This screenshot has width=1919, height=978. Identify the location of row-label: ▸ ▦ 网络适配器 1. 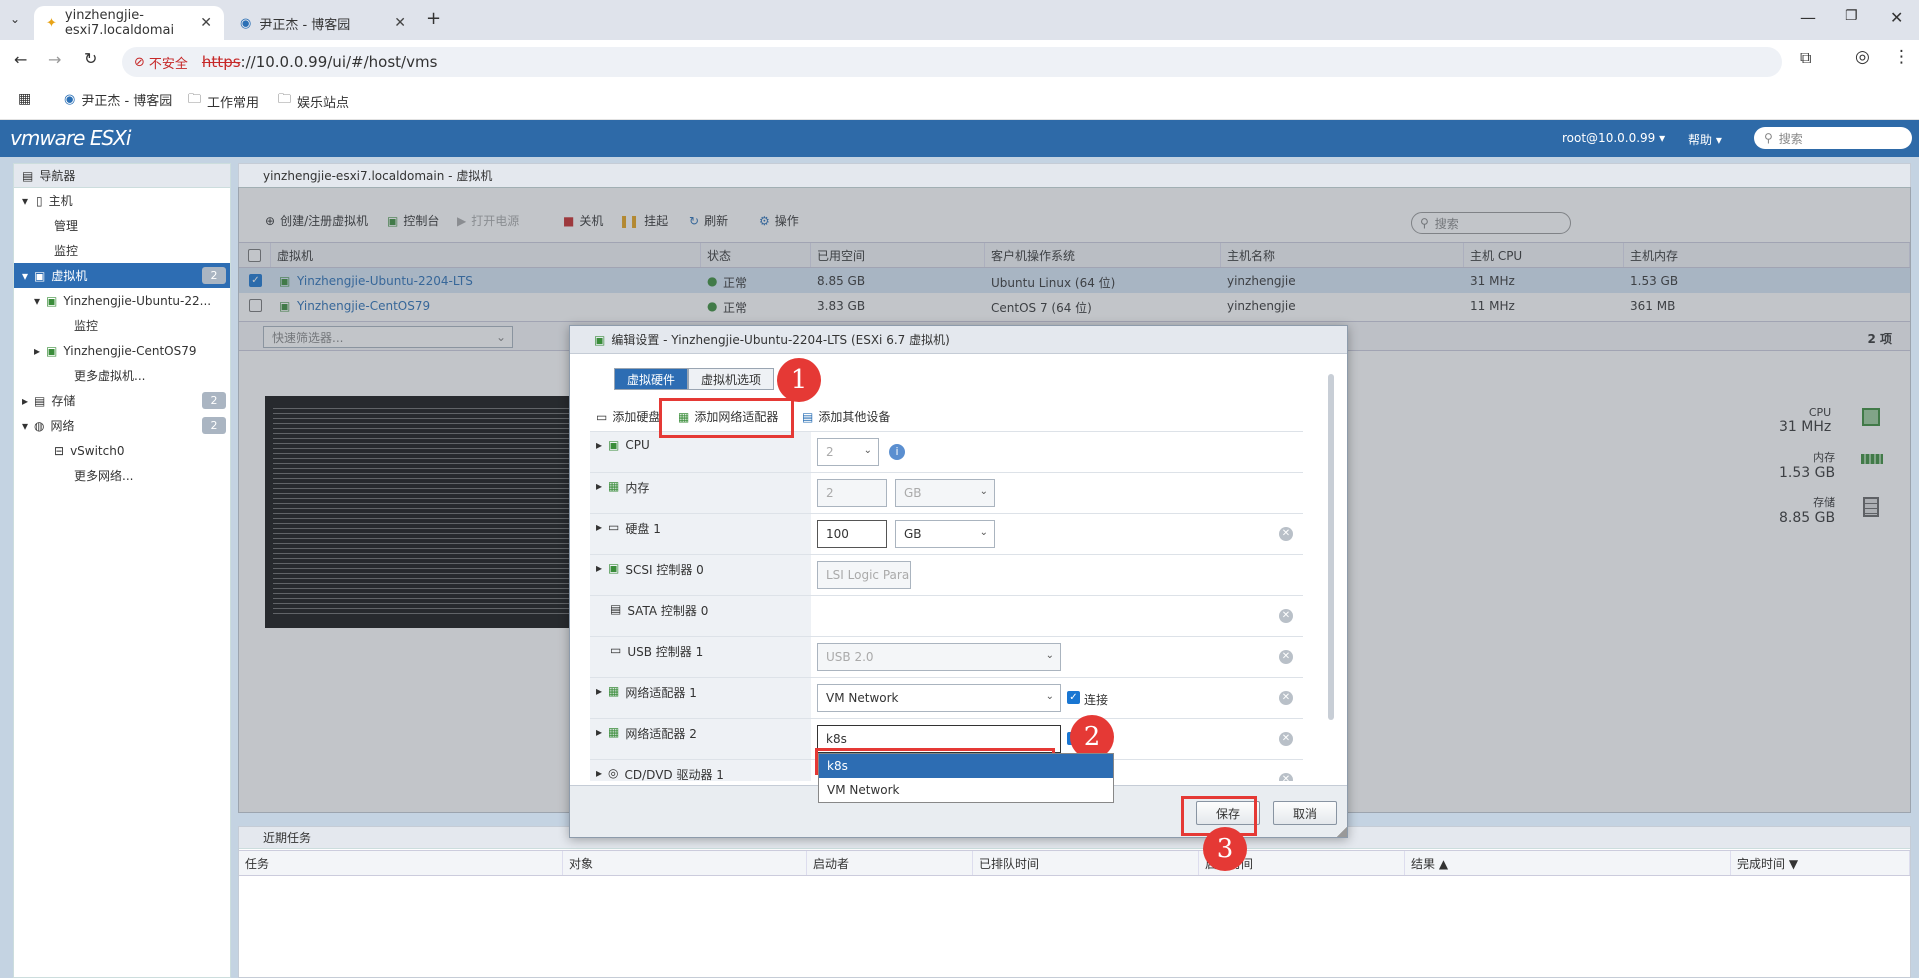
(700, 698).